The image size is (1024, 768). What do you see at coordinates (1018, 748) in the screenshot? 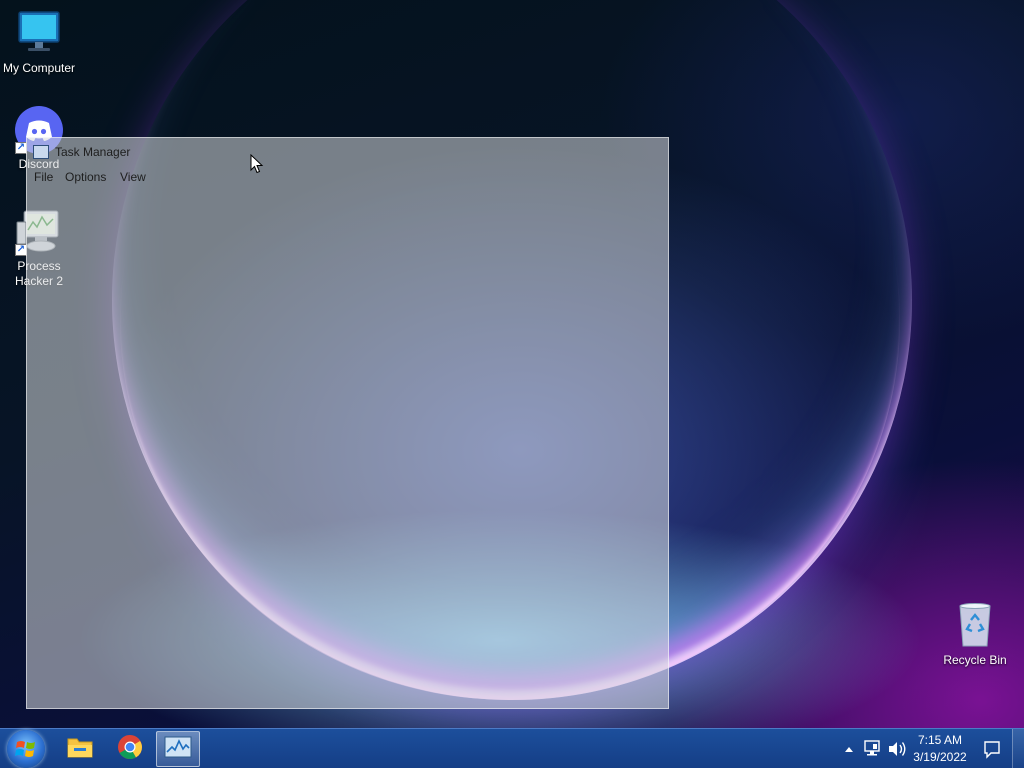
I see `show-desktop-button` at bounding box center [1018, 748].